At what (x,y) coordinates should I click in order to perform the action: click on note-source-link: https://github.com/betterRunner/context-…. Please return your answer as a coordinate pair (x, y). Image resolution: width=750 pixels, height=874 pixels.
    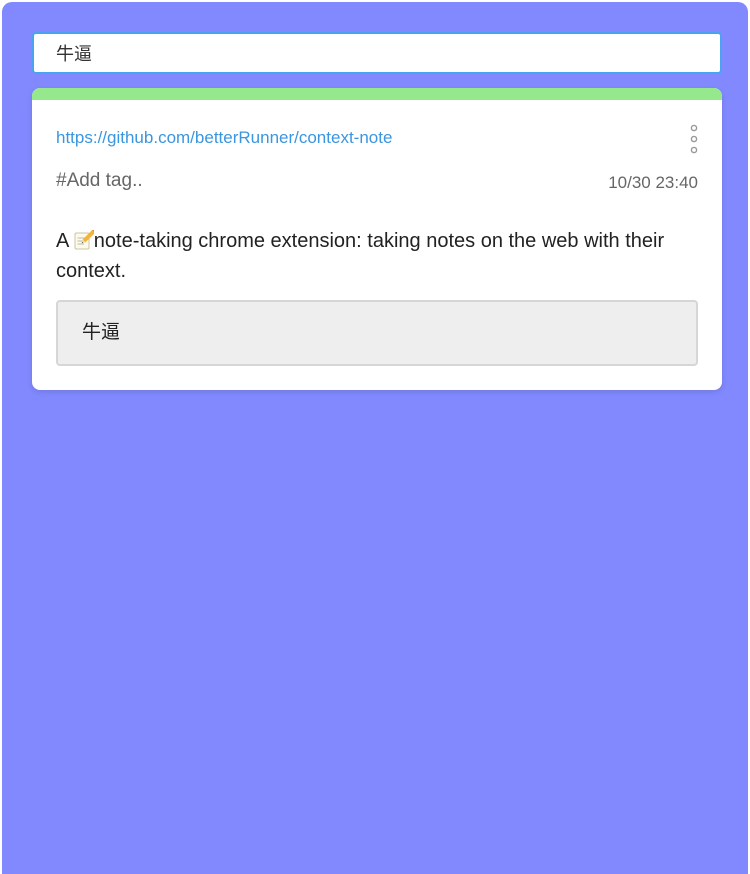
    Looking at the image, I should click on (224, 138).